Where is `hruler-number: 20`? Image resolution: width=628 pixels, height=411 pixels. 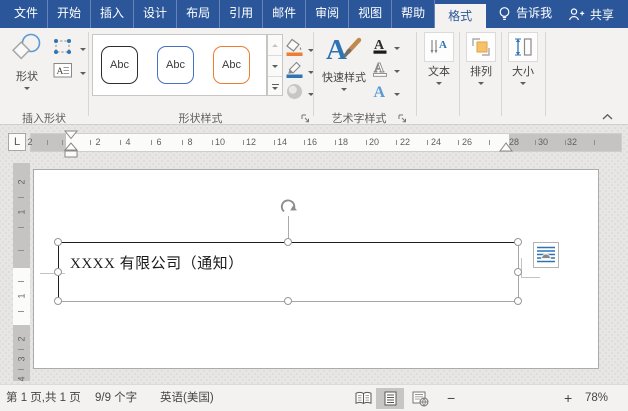
hruler-number: 20 is located at coordinates (373, 142).